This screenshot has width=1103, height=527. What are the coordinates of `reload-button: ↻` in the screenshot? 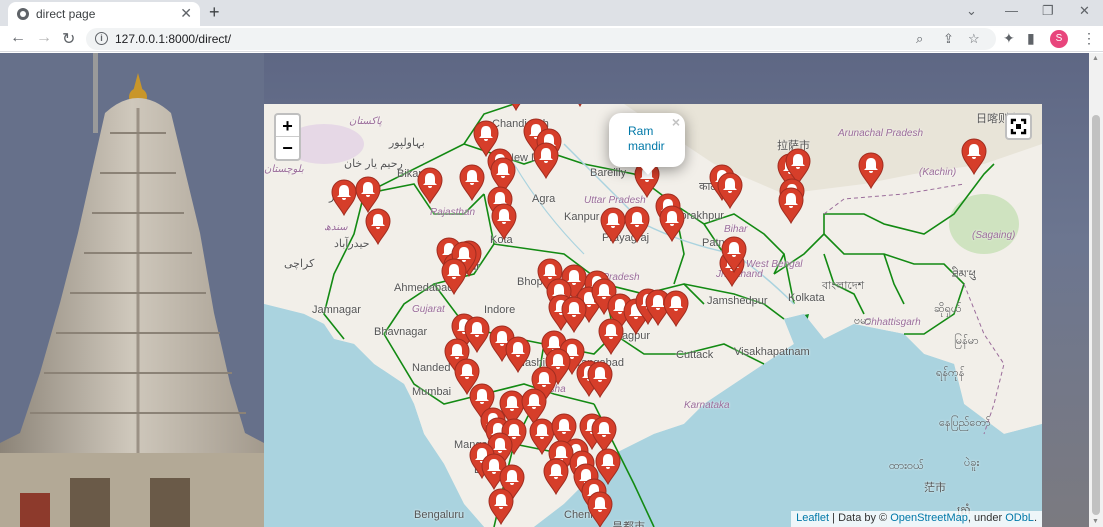 It's located at (68, 39).